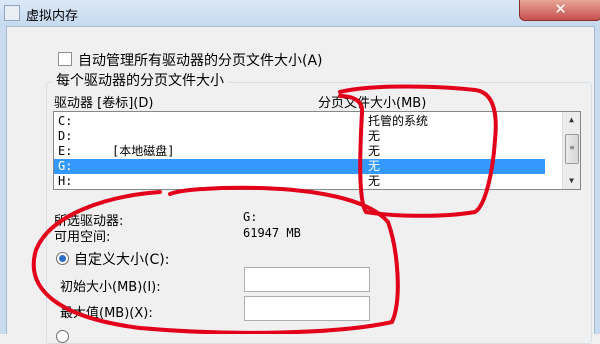 Image resolution: width=600 pixels, height=344 pixels. Describe the element at coordinates (299, 121) in the screenshot. I see `drive-row-c: C: 托管的系统` at that location.